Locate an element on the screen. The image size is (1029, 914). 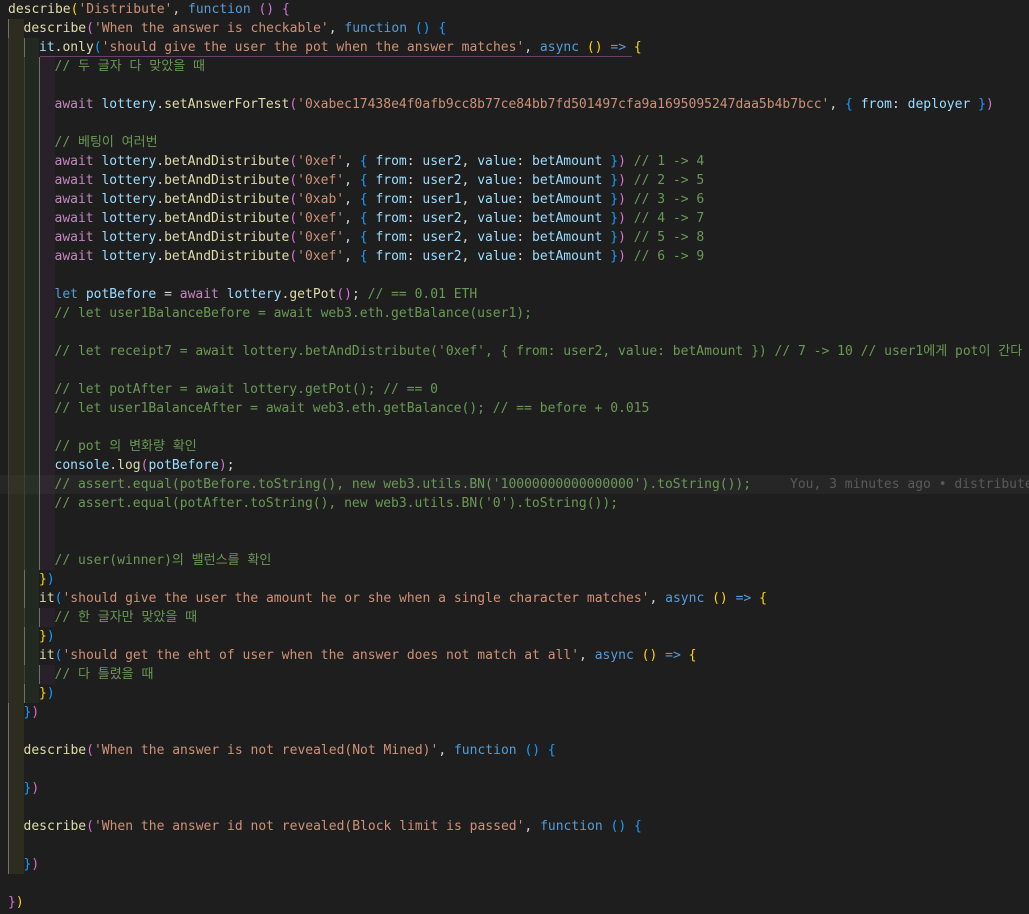
code-token: // pot 의 변화량 확인 is located at coordinates (125, 446).